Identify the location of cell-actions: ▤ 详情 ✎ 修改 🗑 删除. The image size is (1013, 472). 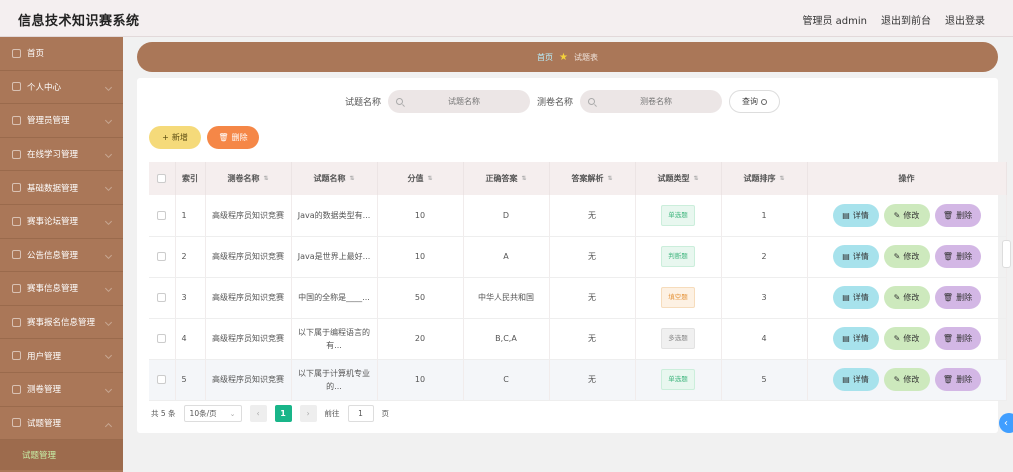
(907, 339).